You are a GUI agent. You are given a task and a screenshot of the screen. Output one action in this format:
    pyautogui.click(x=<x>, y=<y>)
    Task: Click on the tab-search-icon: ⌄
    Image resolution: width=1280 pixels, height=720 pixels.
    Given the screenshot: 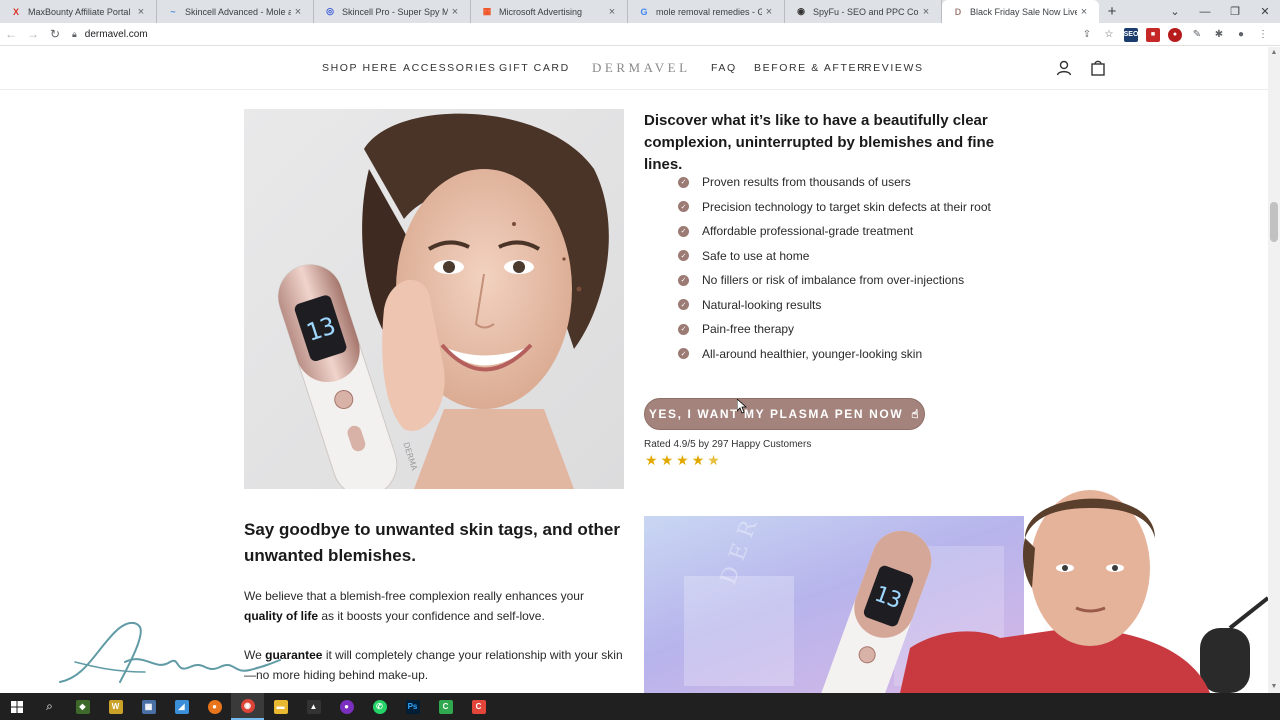 What is the action you would take?
    pyautogui.click(x=1175, y=11)
    